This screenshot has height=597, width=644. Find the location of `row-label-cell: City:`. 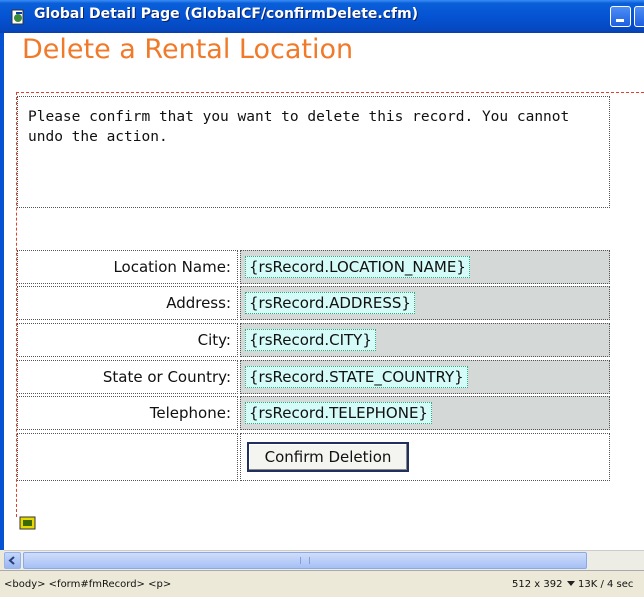

row-label-cell: City: is located at coordinates (127, 340).